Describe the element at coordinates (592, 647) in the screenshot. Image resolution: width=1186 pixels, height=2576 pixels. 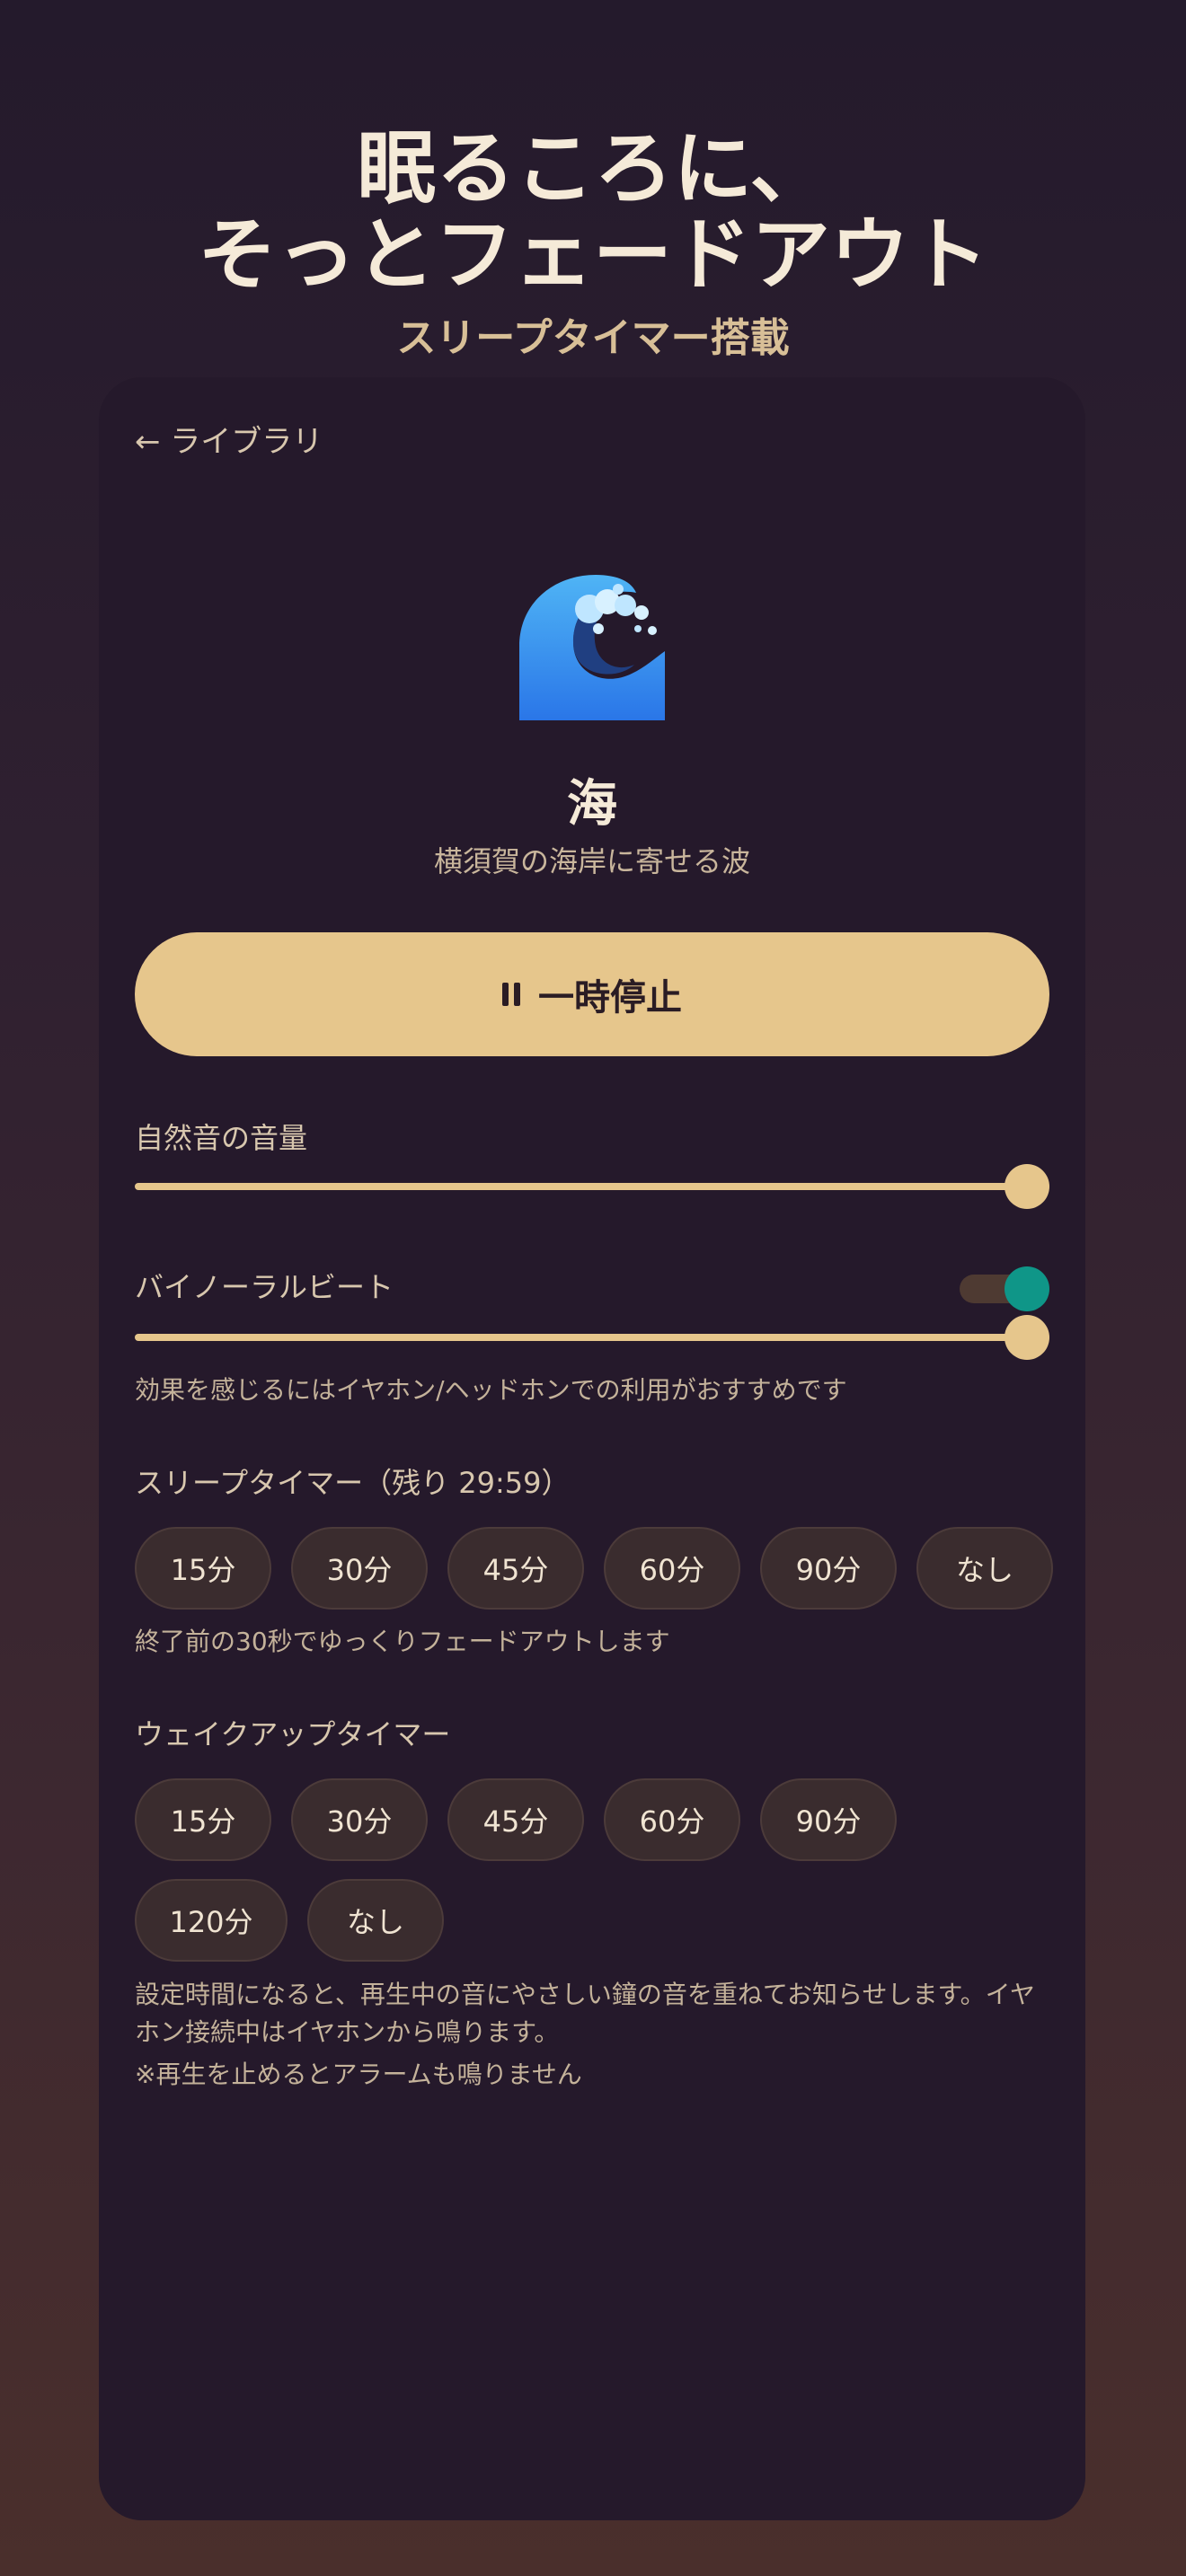
I see `water-wave-icon` at that location.